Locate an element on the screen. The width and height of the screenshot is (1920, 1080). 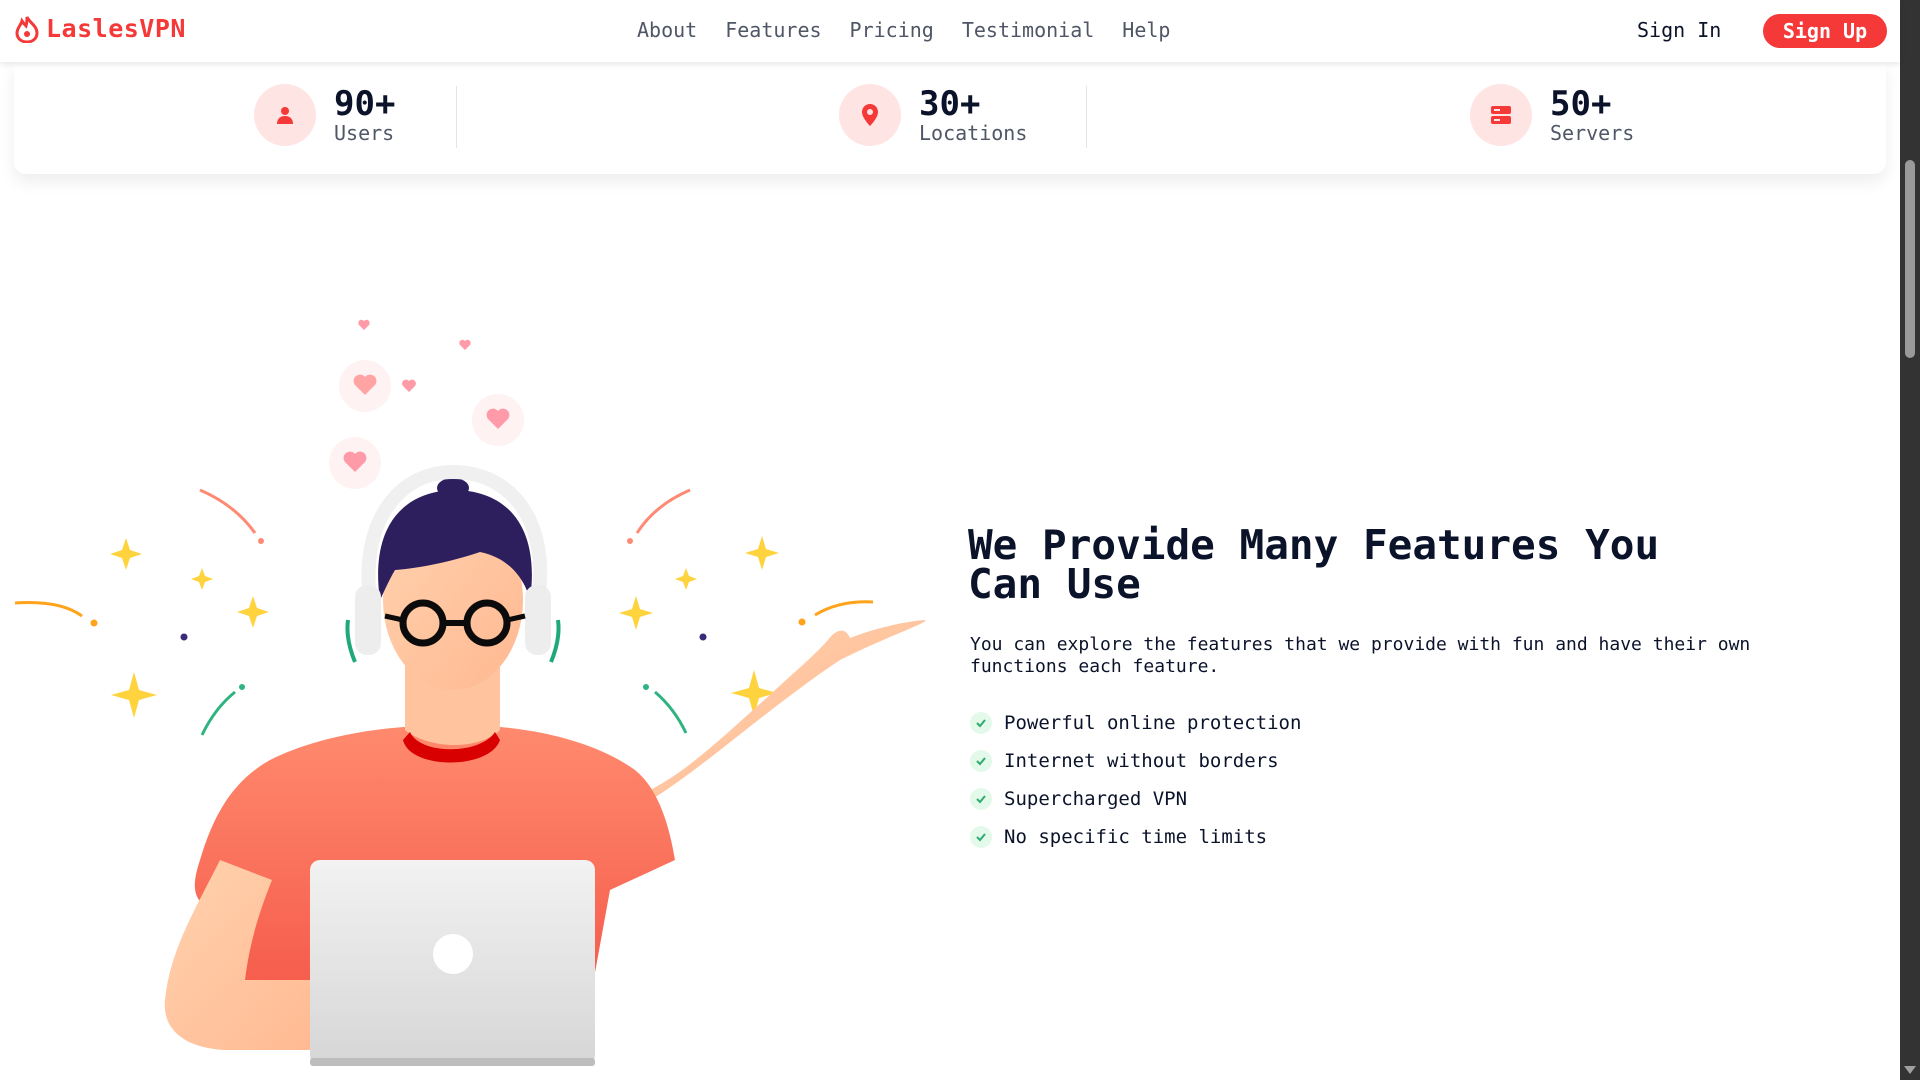
stat-servers: 50+ Servers is located at coordinates (1552, 115).